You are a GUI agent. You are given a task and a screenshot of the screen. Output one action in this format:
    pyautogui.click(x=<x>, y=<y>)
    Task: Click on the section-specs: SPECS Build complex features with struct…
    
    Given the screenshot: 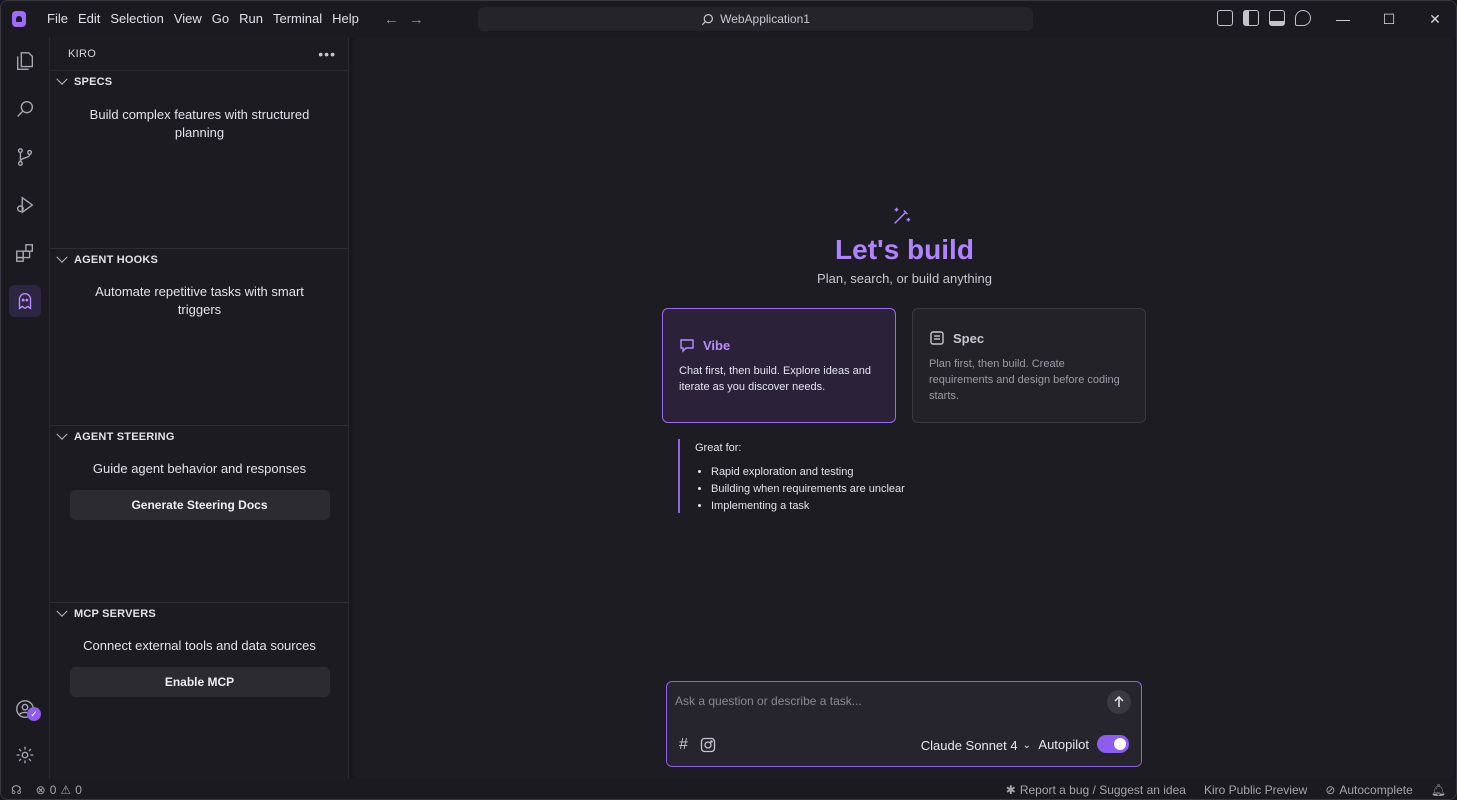 What is the action you would take?
    pyautogui.click(x=199, y=159)
    